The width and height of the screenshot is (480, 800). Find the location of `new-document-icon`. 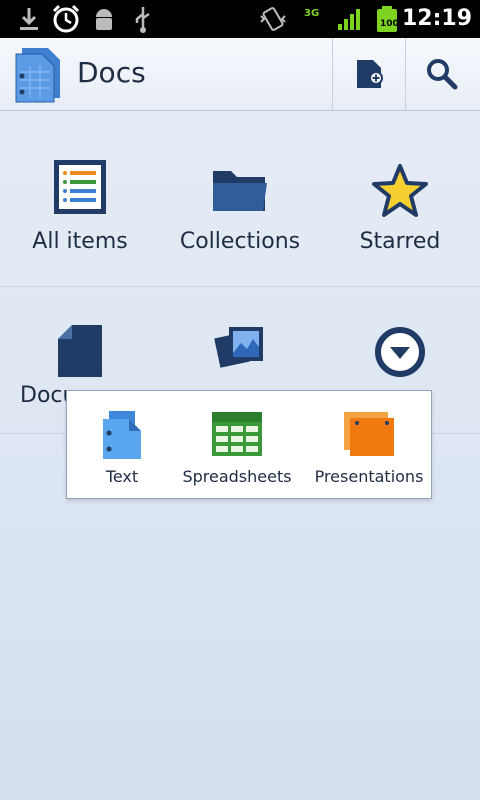

new-document-icon is located at coordinates (370, 74).